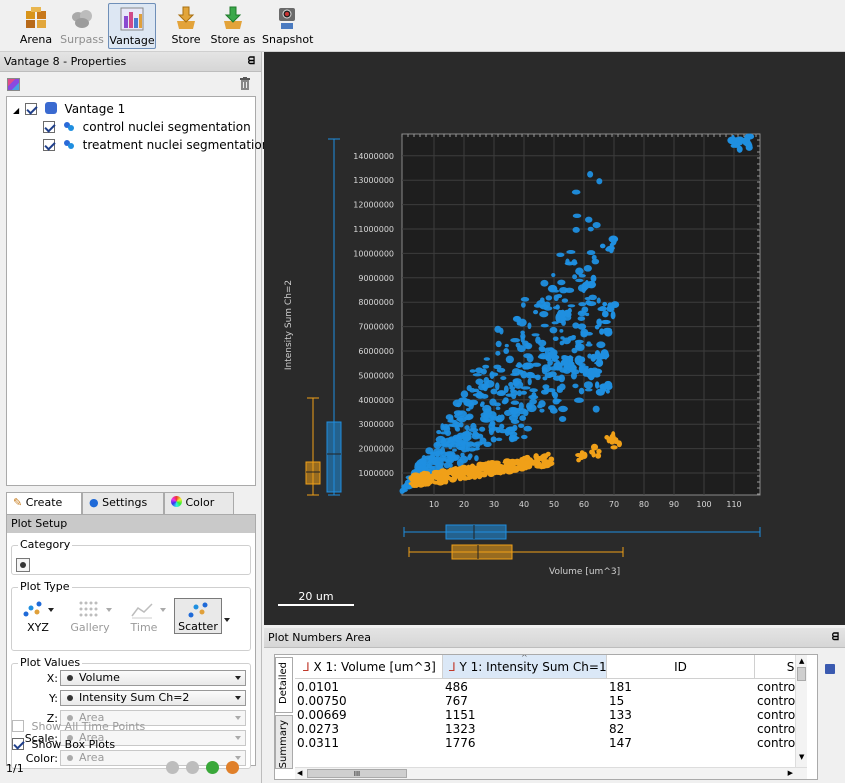 The height and width of the screenshot is (783, 845). What do you see at coordinates (49, 127) in the screenshot?
I see `control-checkbox` at bounding box center [49, 127].